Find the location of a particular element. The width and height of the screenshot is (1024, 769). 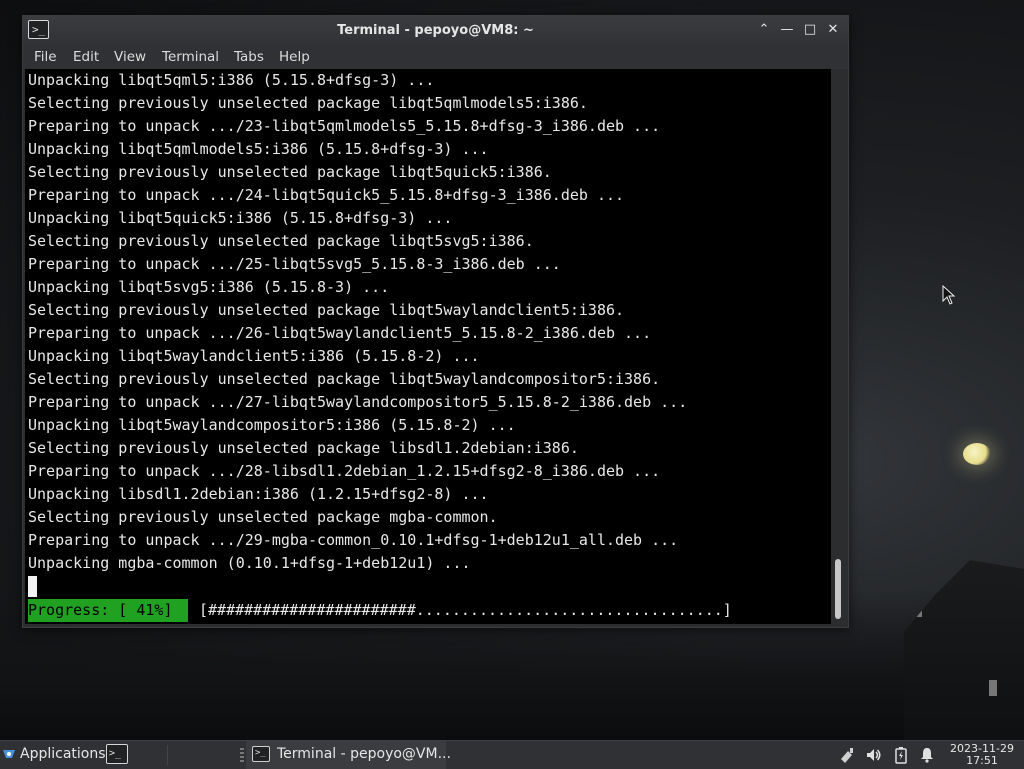

chevron-up-icon: ⌃ is located at coordinates (764, 30).